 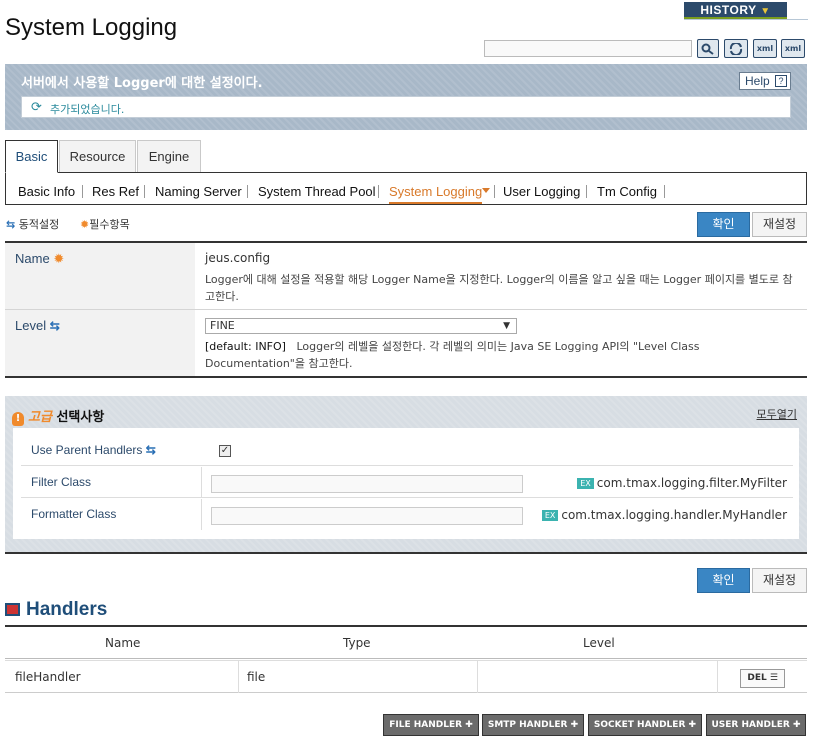 What do you see at coordinates (779, 580) in the screenshot?
I see `reset-button-bottom: 재설정` at bounding box center [779, 580].